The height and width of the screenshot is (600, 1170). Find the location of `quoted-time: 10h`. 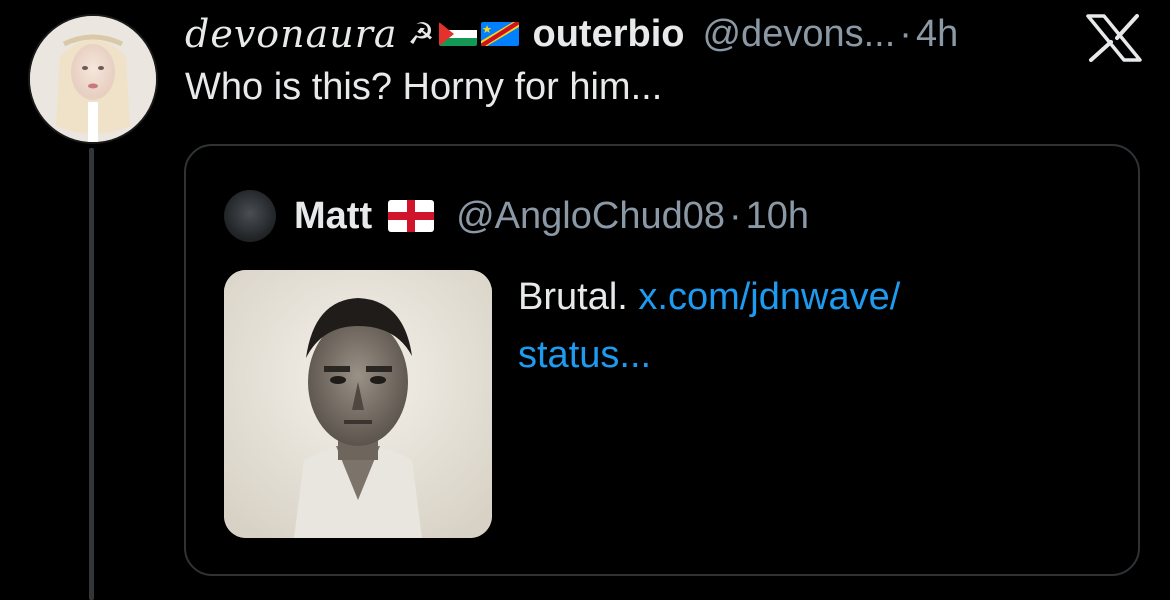

quoted-time: 10h is located at coordinates (777, 216).